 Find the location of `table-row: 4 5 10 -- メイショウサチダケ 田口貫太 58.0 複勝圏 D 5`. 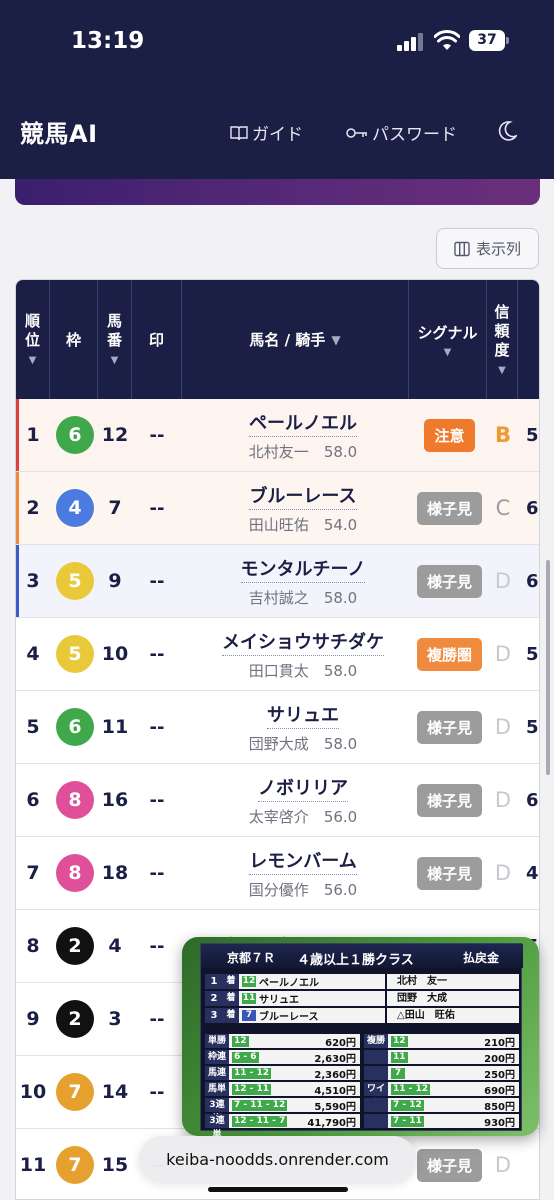

table-row: 4 5 10 -- メイショウサチダケ 田口貫太 58.0 複勝圏 D 5 is located at coordinates (277, 654).